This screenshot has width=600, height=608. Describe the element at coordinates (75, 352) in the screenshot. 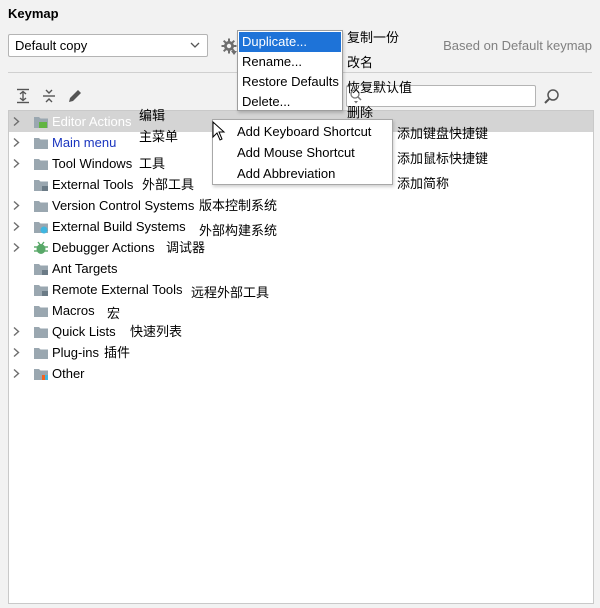

I see `tree-row-label: Plug-ins` at that location.